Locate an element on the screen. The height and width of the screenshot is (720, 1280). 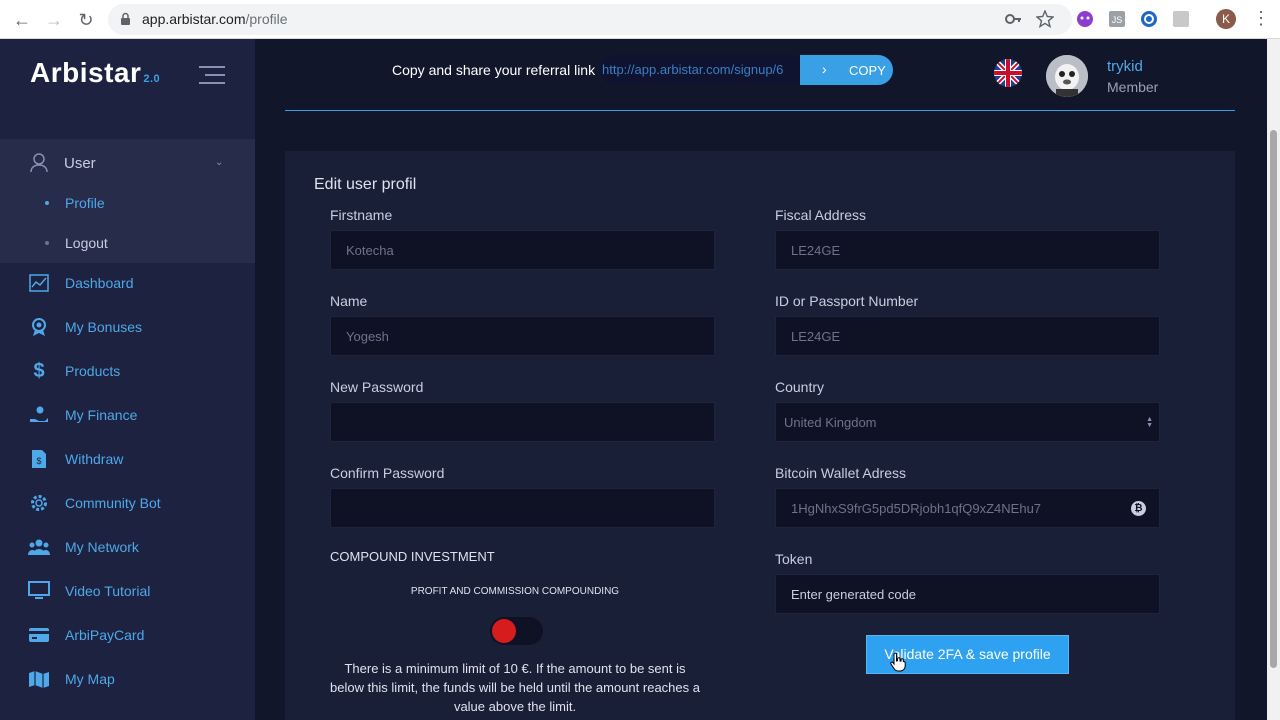
url-text: app.arbistar.com/profile is located at coordinates (215, 19).